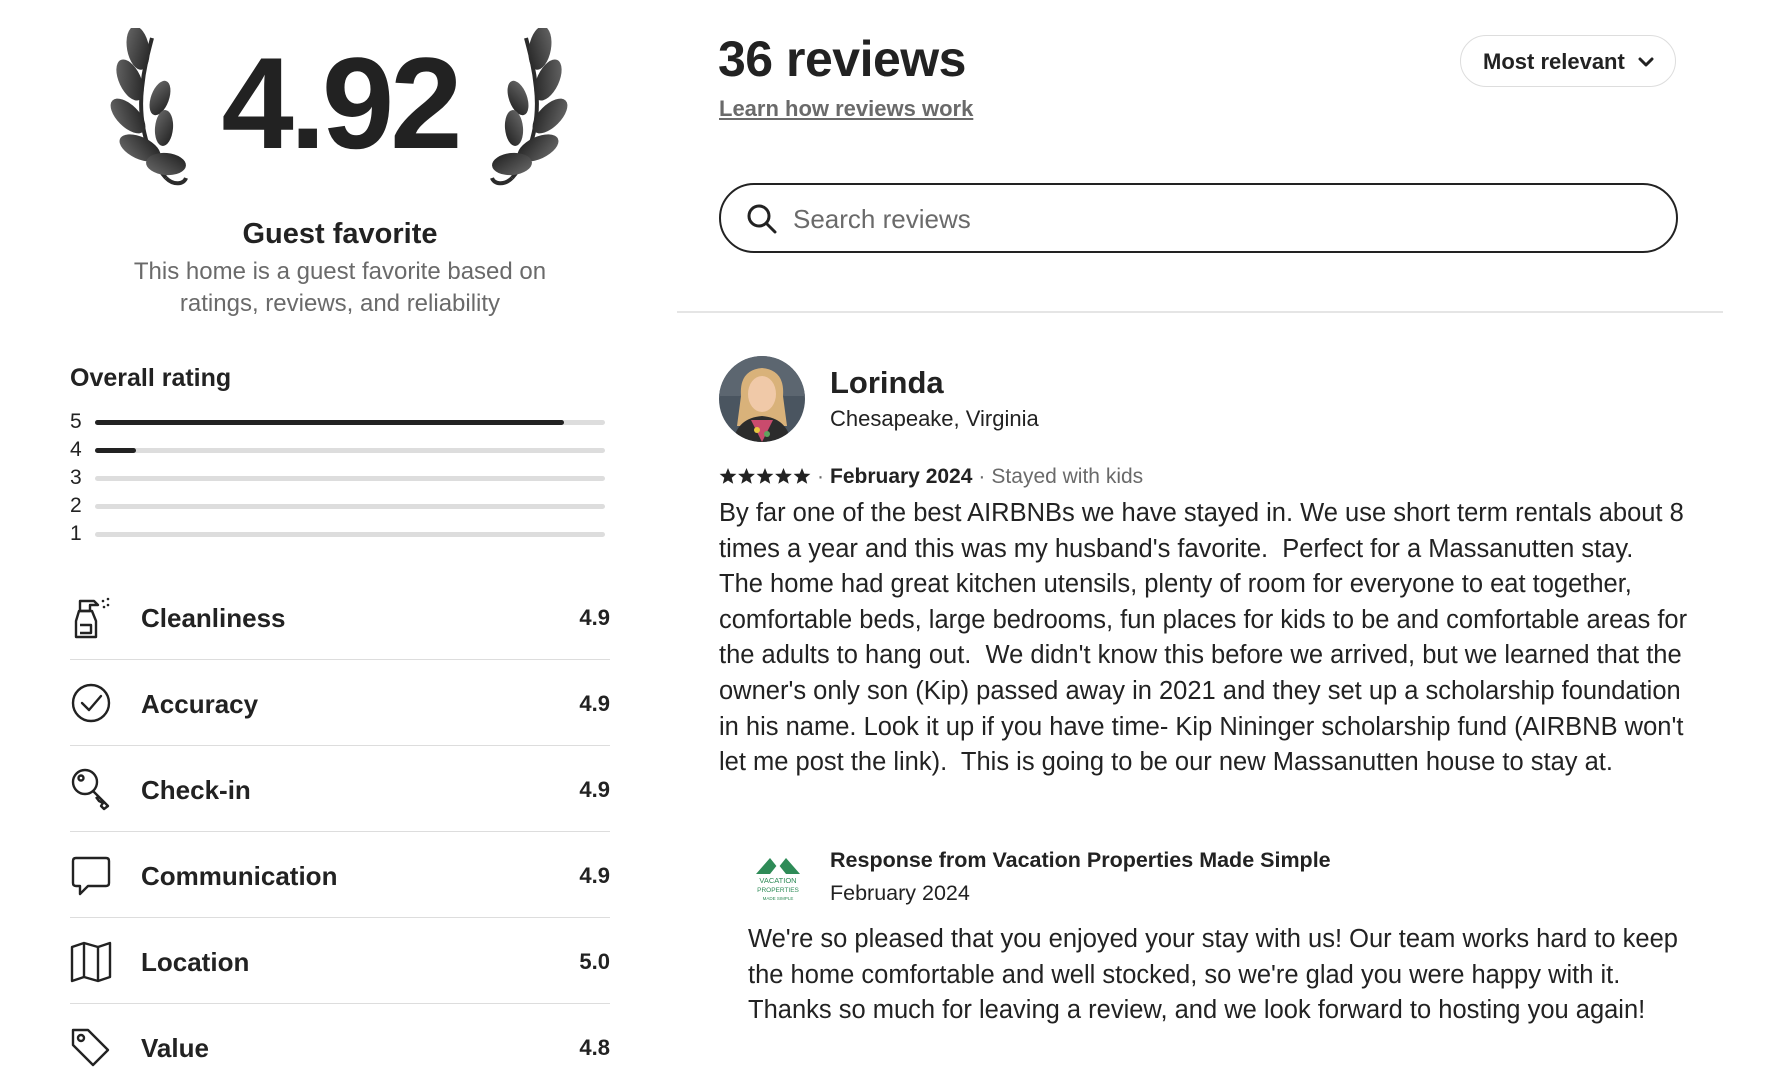  What do you see at coordinates (762, 219) in the screenshot?
I see `search-icon` at bounding box center [762, 219].